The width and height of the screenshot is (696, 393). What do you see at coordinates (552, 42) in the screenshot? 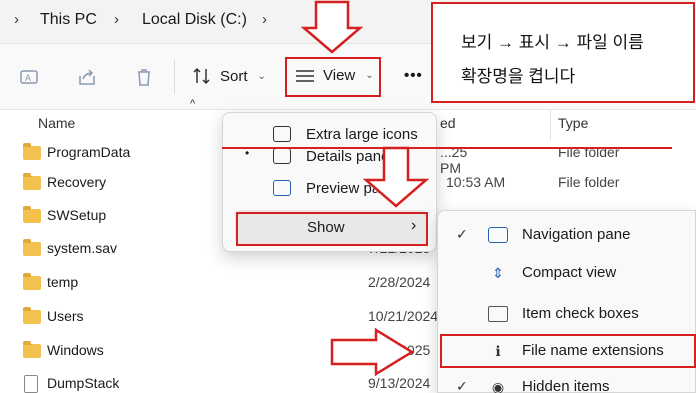
I see `callout-line-1: 보기 → 표시 → 파일 이름` at bounding box center [552, 42].